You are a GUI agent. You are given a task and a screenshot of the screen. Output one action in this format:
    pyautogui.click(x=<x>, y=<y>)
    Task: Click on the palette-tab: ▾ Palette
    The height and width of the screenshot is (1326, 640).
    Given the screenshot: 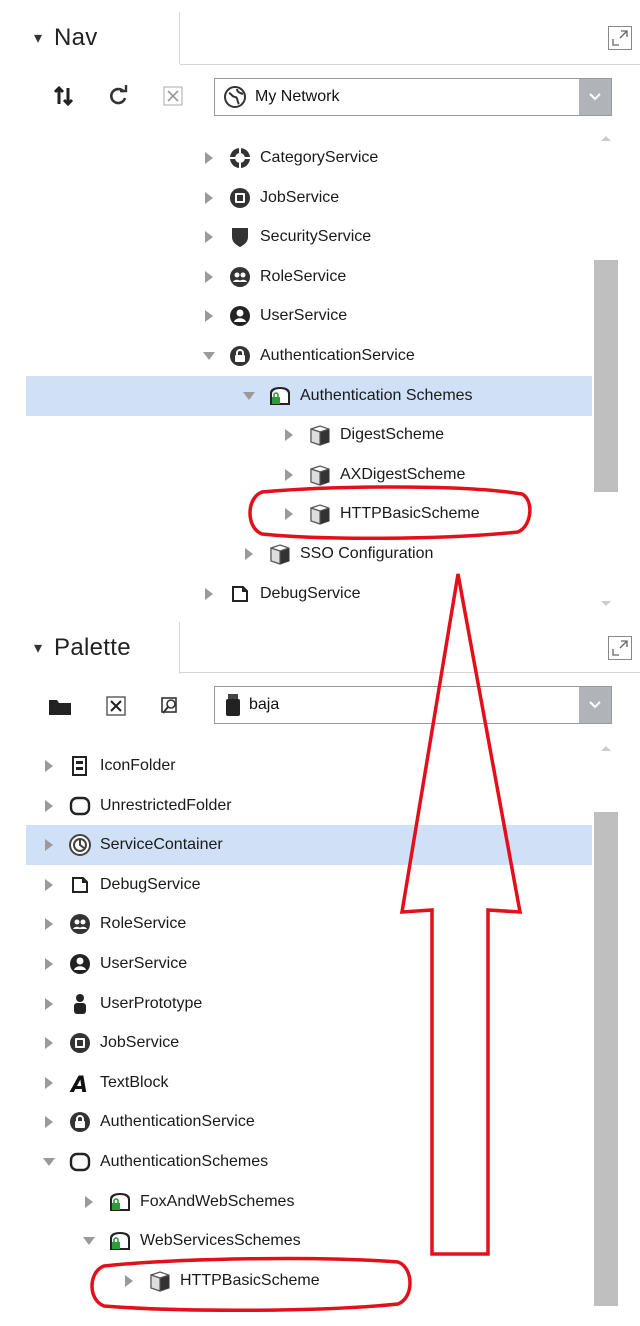 What is the action you would take?
    pyautogui.click(x=101, y=648)
    